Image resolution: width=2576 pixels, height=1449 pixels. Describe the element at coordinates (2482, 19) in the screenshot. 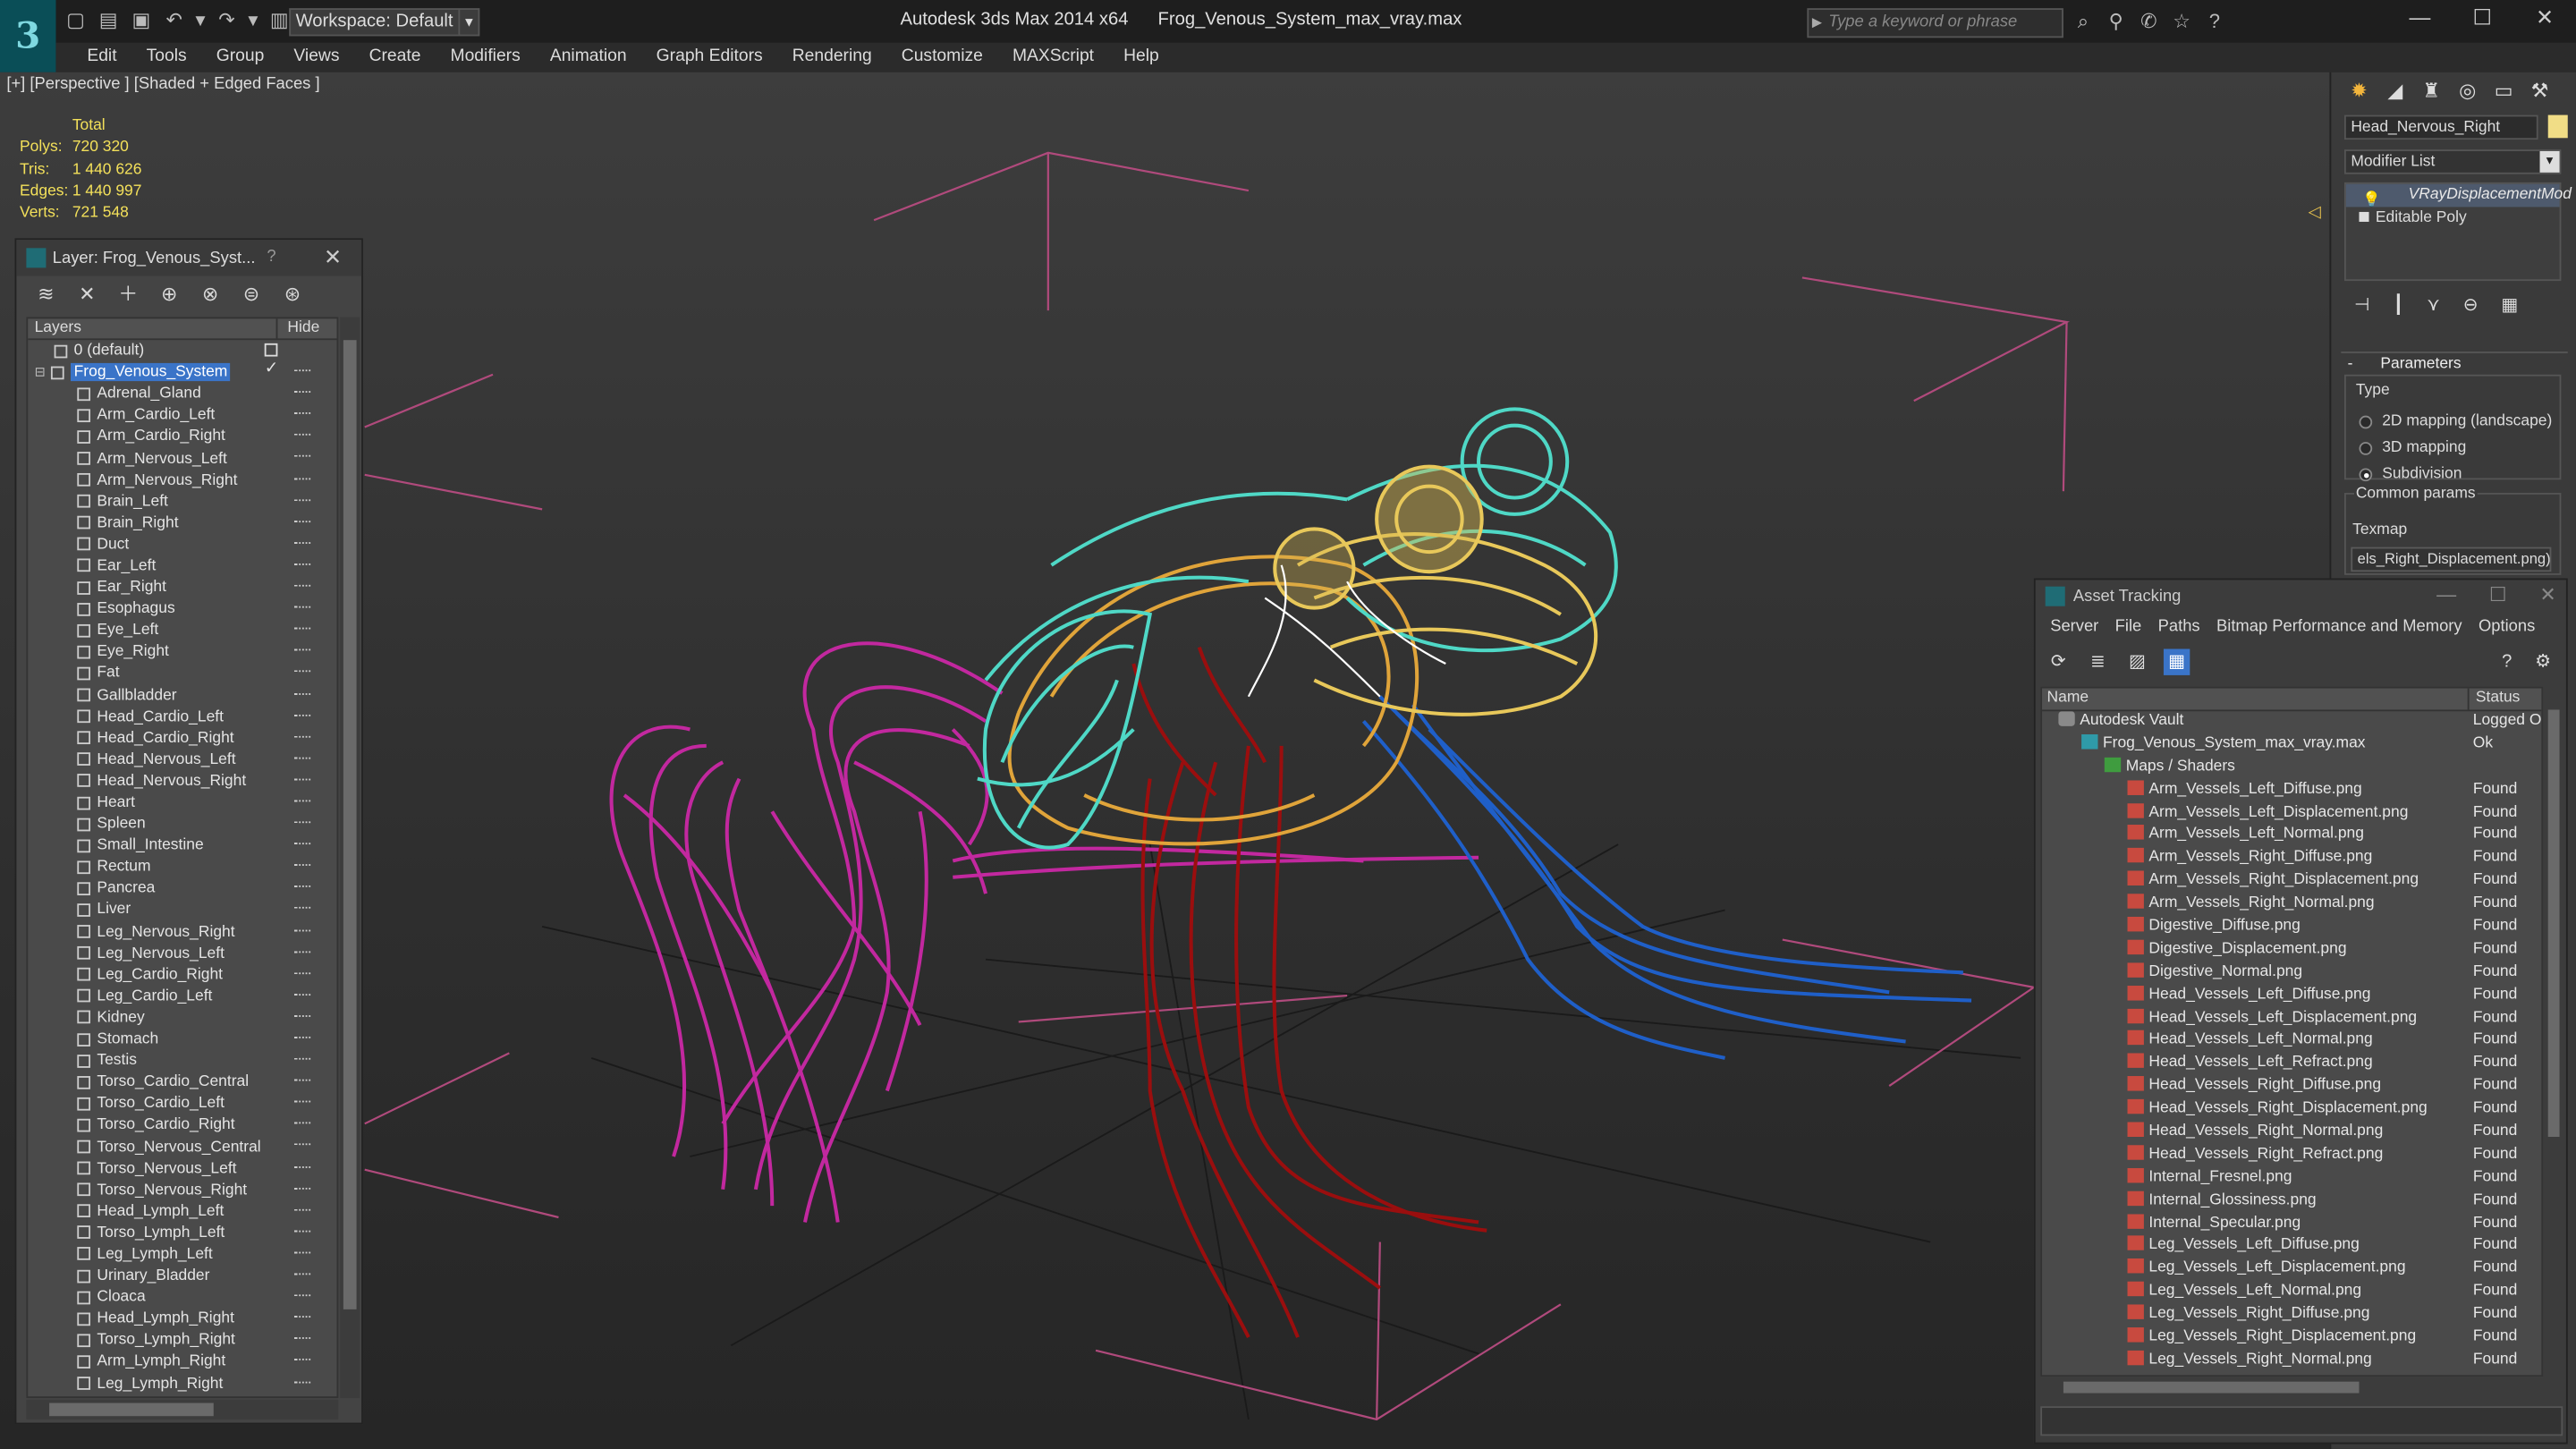

I see `maximize-icon: ☐` at that location.